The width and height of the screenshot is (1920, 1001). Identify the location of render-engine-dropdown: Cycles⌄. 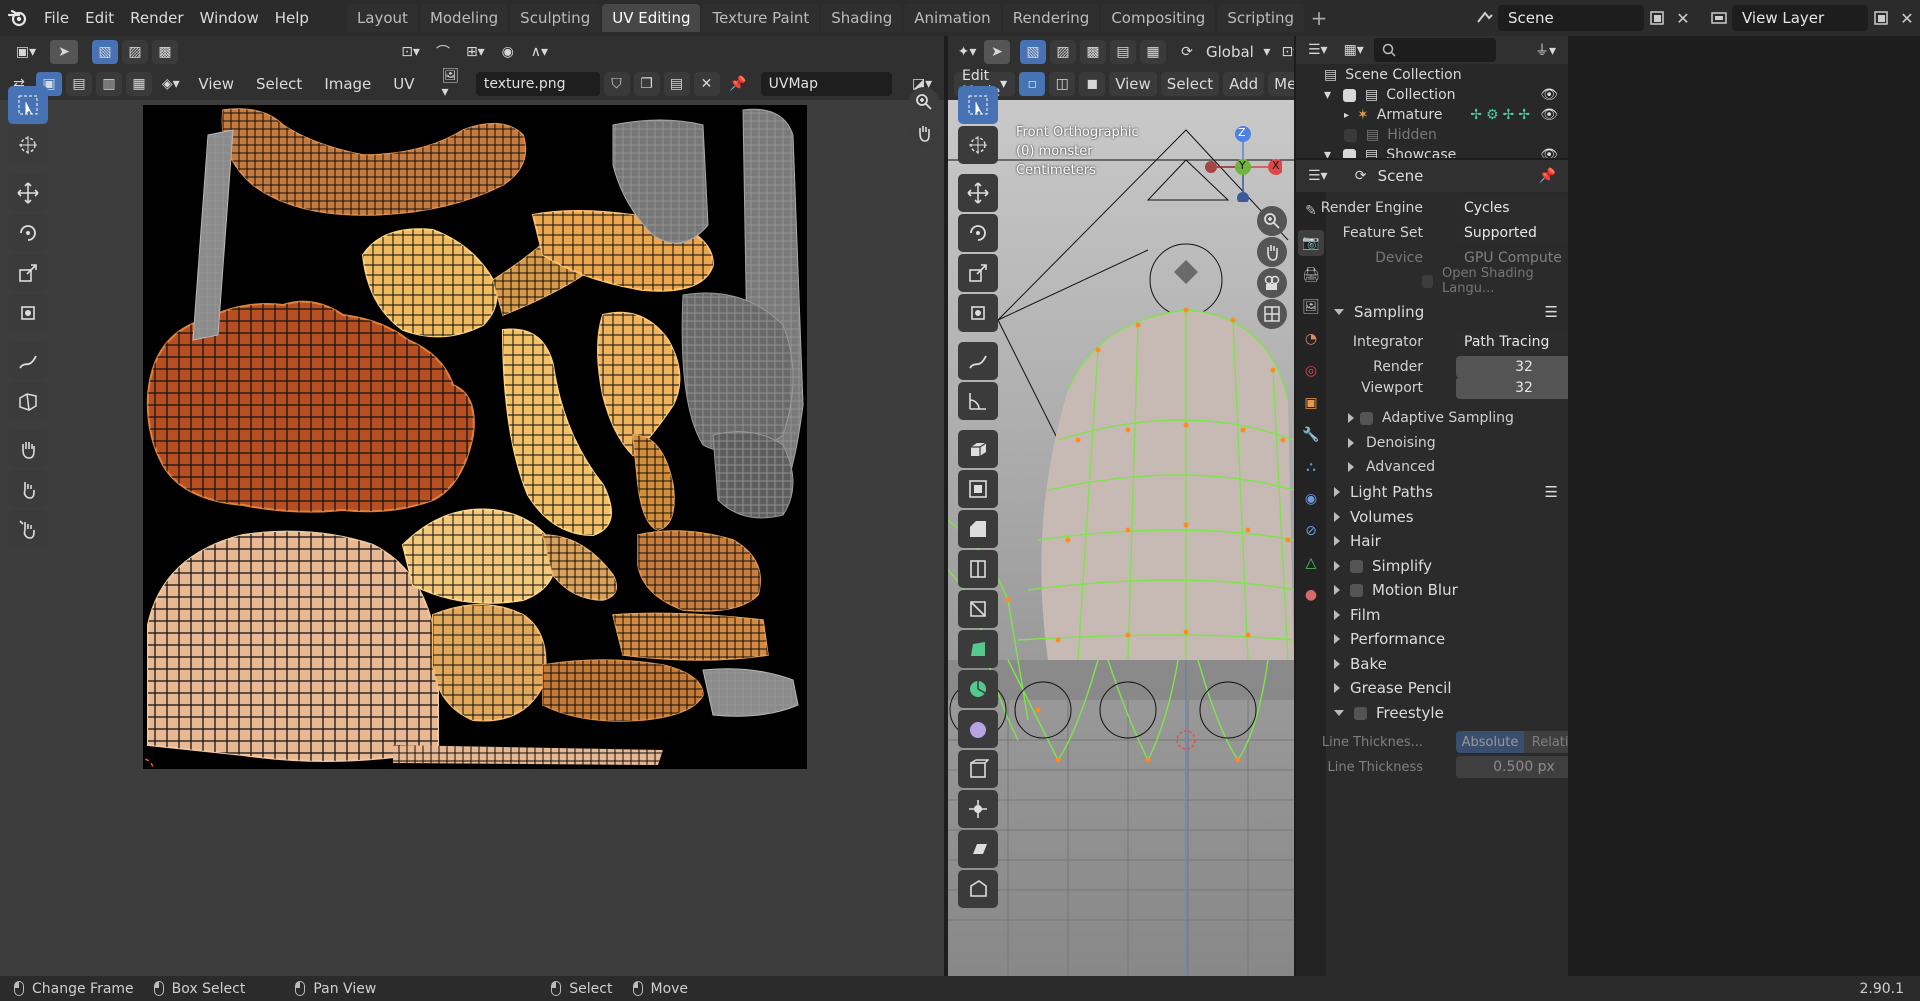
(1512, 208).